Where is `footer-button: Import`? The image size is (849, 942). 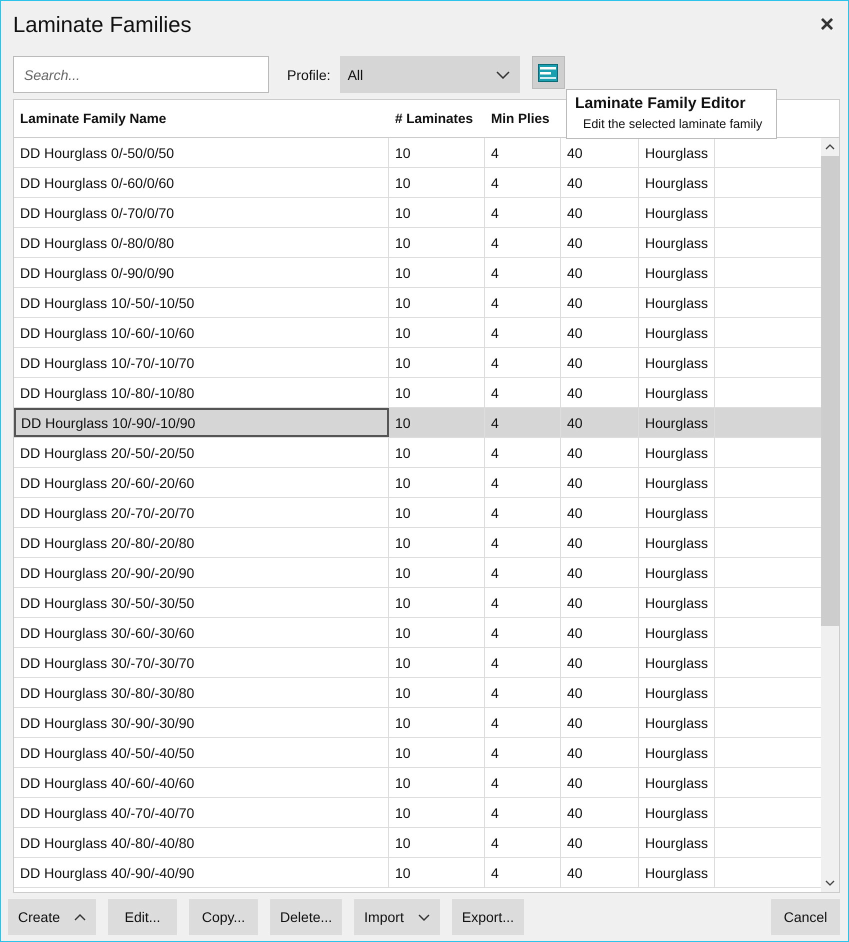 footer-button: Import is located at coordinates (397, 917).